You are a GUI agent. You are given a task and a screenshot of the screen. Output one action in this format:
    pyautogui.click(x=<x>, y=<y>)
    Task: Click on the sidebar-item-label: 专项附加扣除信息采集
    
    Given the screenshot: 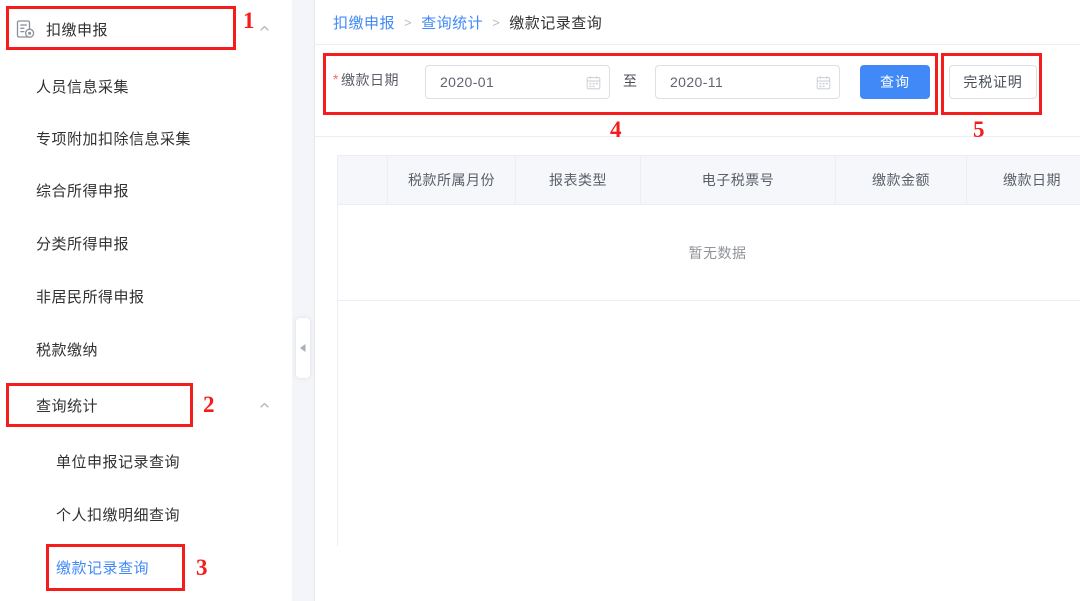 What is the action you would take?
    pyautogui.click(x=114, y=139)
    